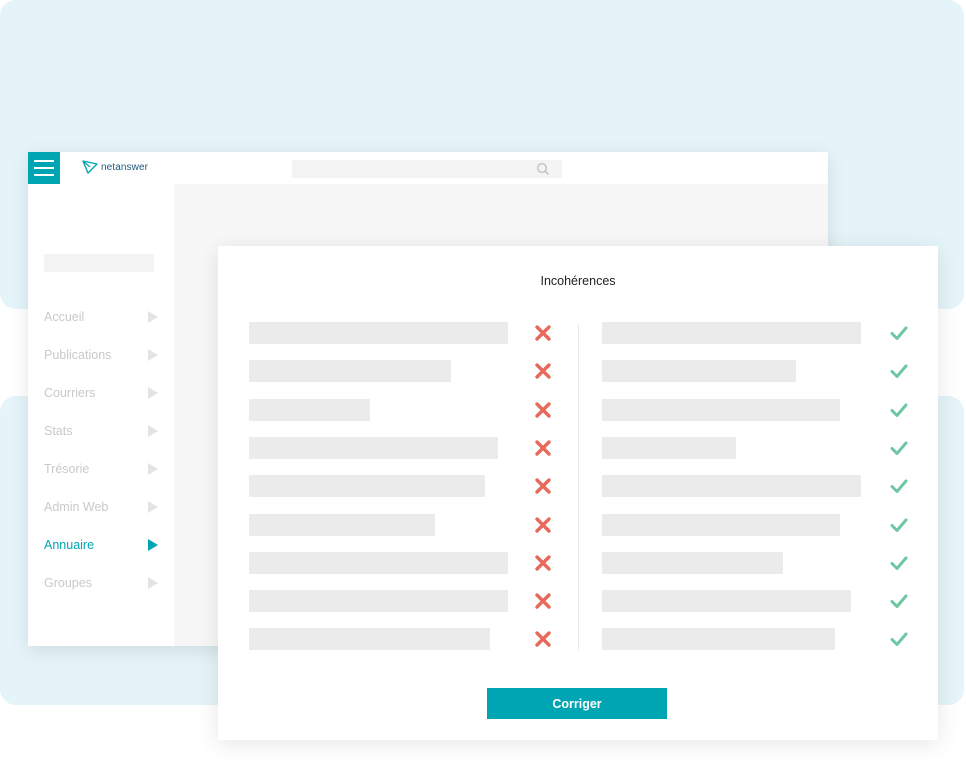 The image size is (966, 769). Describe the element at coordinates (101, 431) in the screenshot. I see `sidebar-item-3: Stats` at that location.